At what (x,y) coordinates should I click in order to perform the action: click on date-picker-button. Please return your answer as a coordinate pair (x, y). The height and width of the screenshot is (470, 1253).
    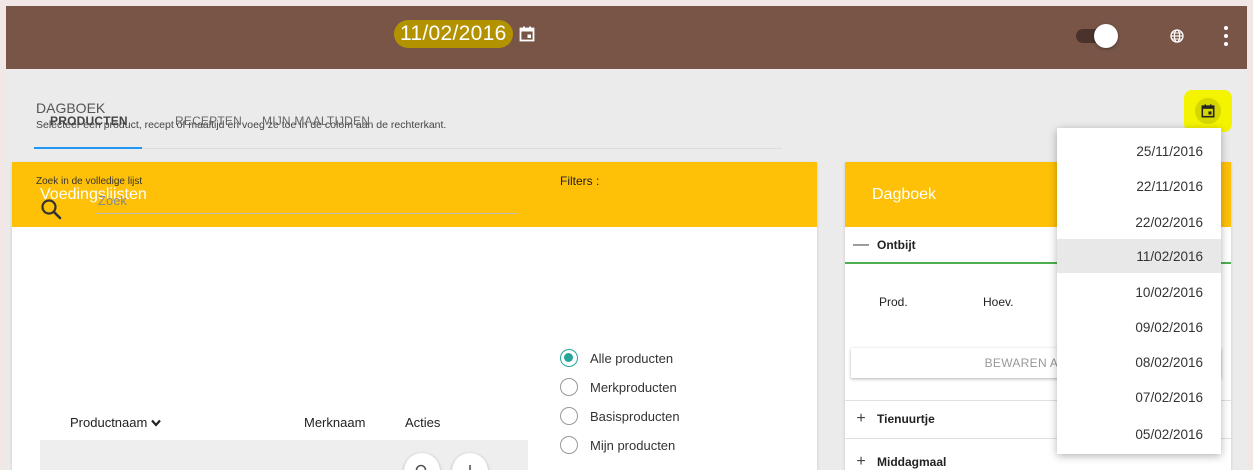
    Looking at the image, I should click on (1208, 111).